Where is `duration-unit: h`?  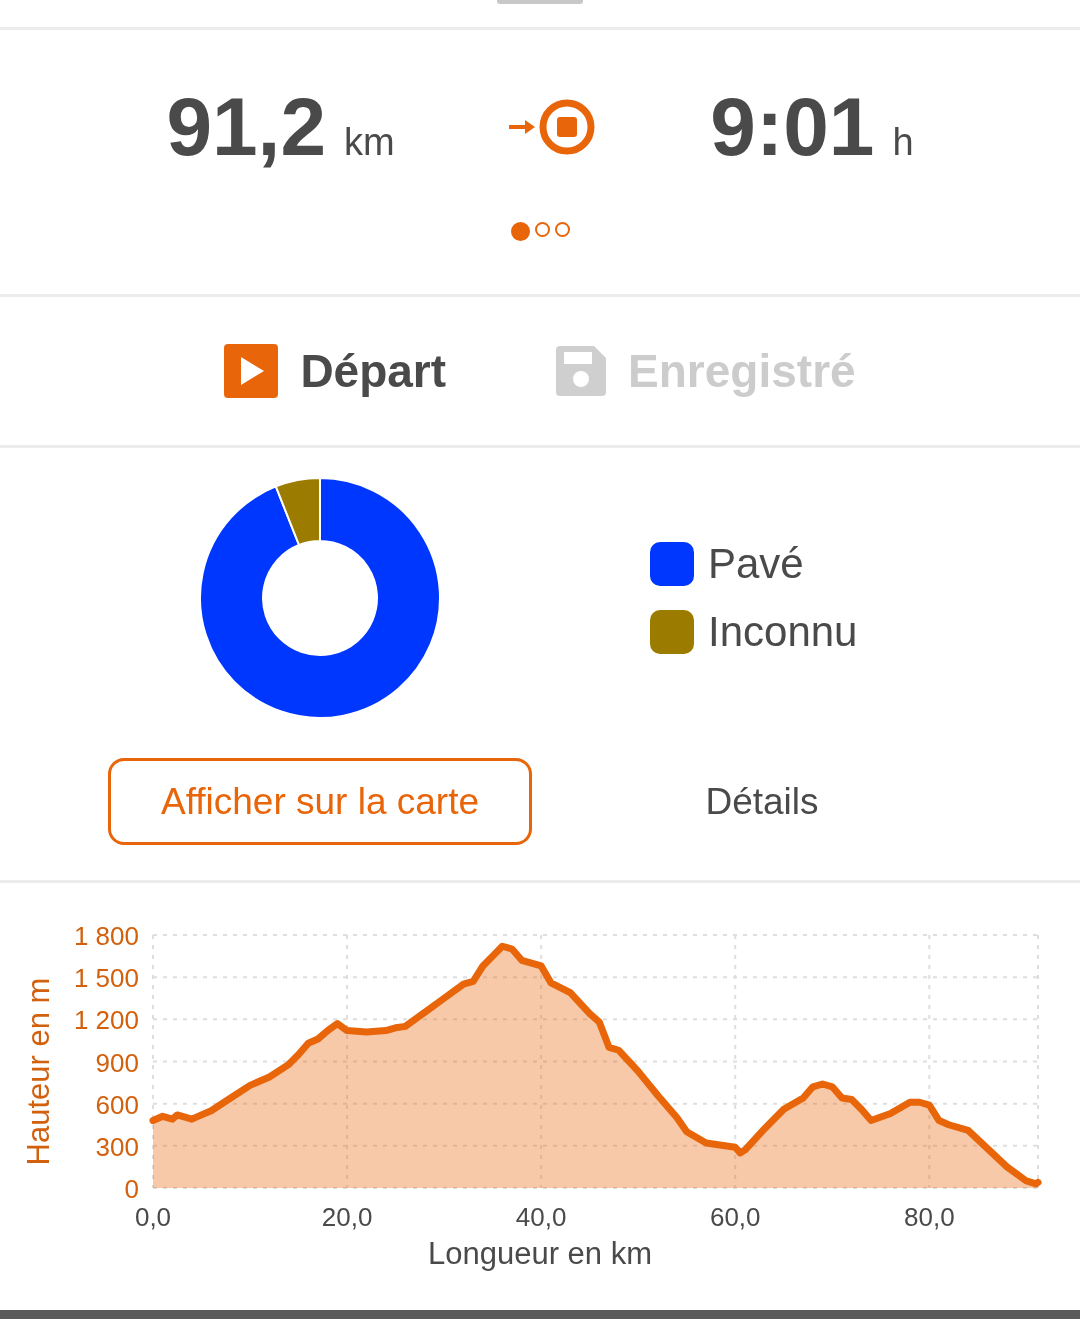
duration-unit: h is located at coordinates (903, 142).